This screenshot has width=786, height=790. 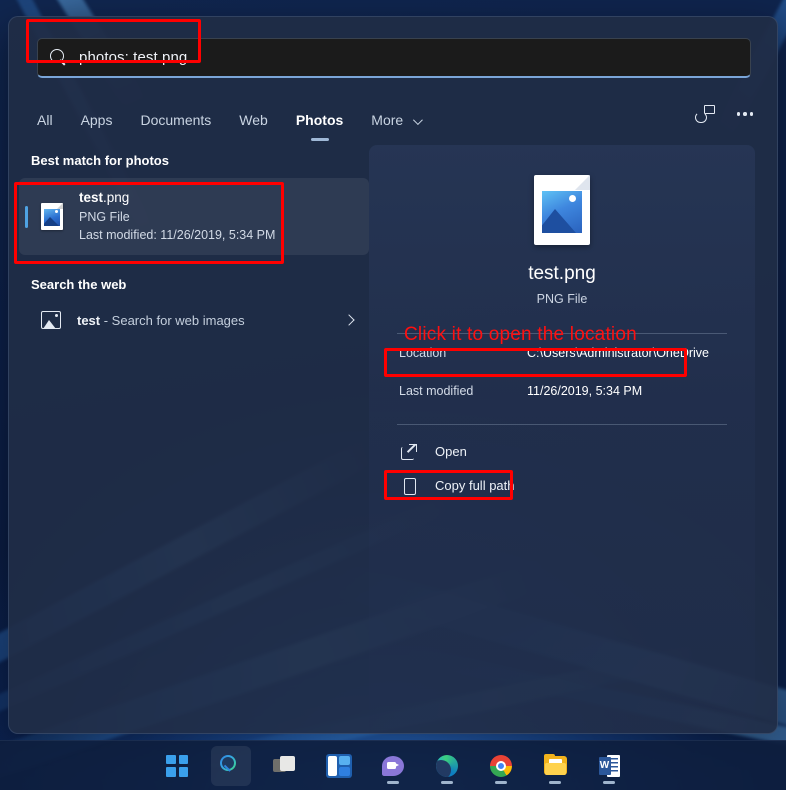 What do you see at coordinates (172, 320) in the screenshot?
I see `web-search-suffix: - Search for web images` at bounding box center [172, 320].